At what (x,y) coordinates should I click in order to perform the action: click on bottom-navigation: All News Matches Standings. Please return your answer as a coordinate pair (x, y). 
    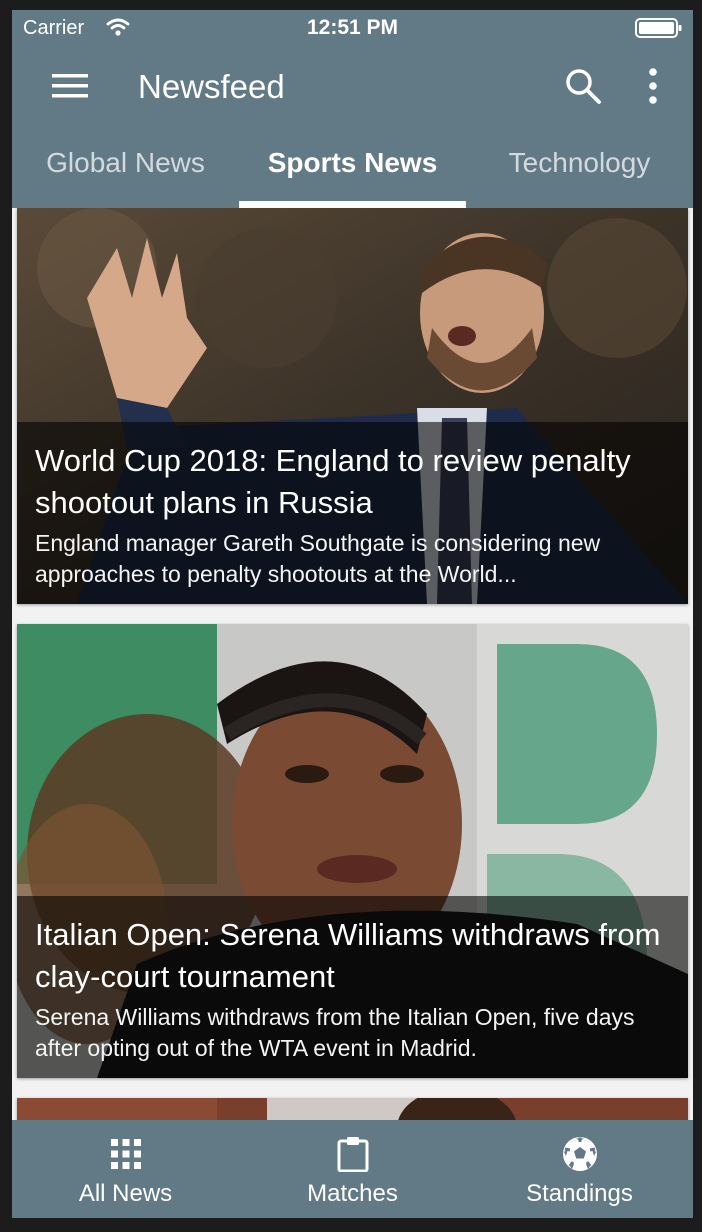
    Looking at the image, I should click on (352, 1169).